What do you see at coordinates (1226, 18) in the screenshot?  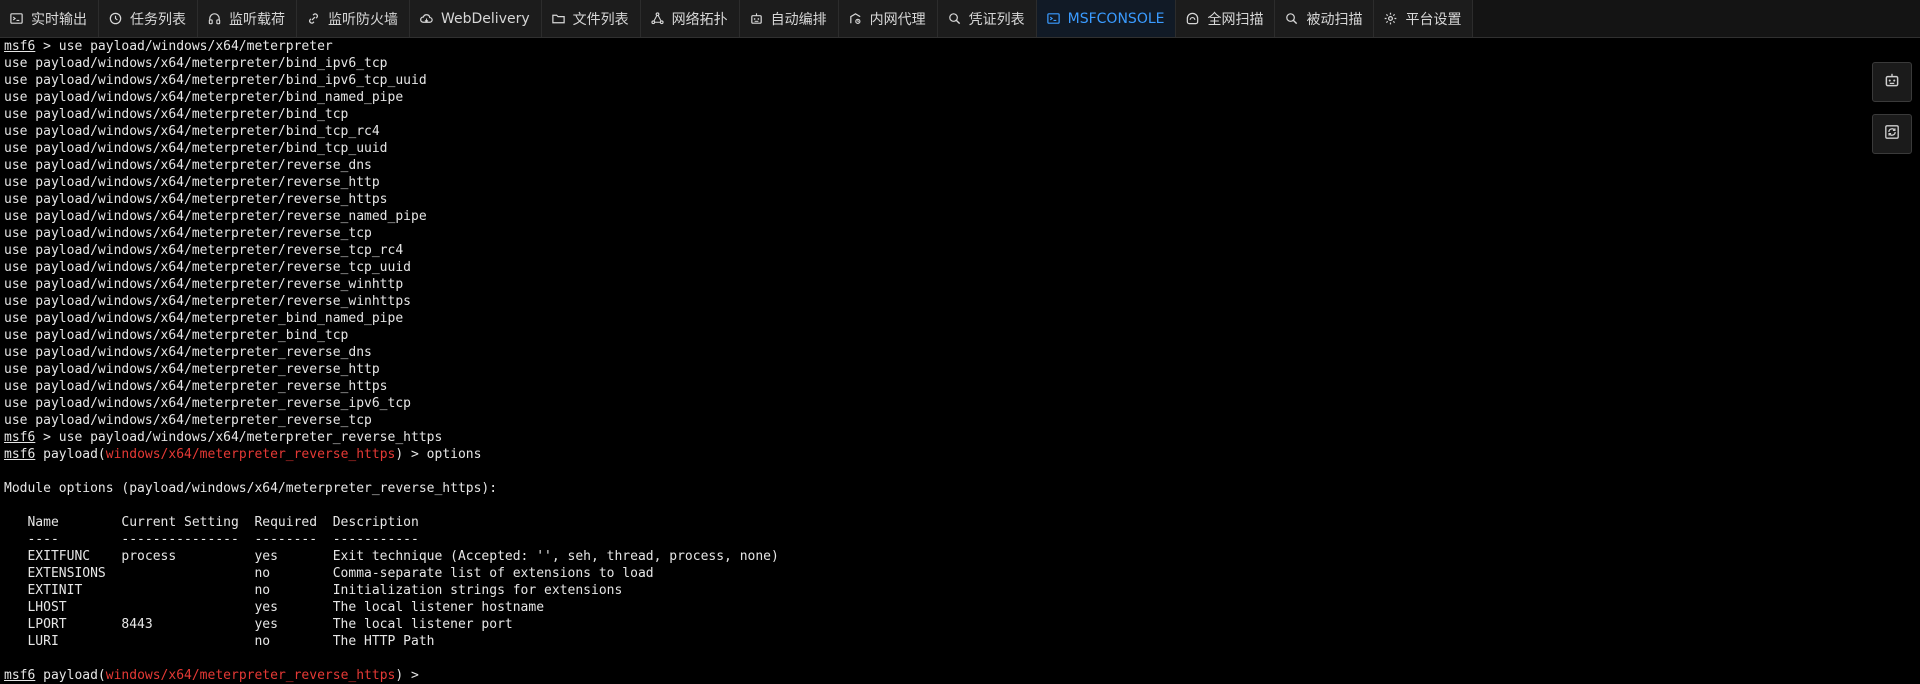 I see `tab-12: 全网扫描` at bounding box center [1226, 18].